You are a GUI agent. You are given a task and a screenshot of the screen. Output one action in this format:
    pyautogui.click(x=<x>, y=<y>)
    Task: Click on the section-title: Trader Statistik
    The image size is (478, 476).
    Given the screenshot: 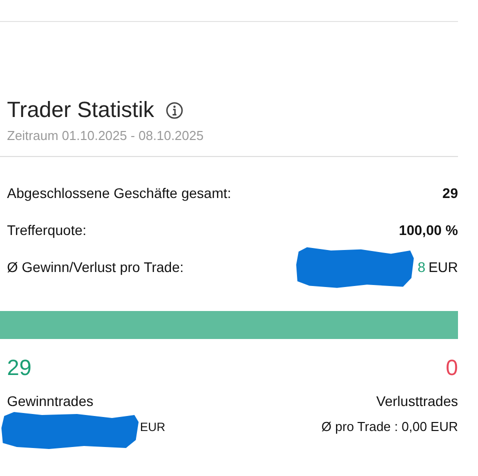 What is the action you would take?
    pyautogui.click(x=80, y=110)
    